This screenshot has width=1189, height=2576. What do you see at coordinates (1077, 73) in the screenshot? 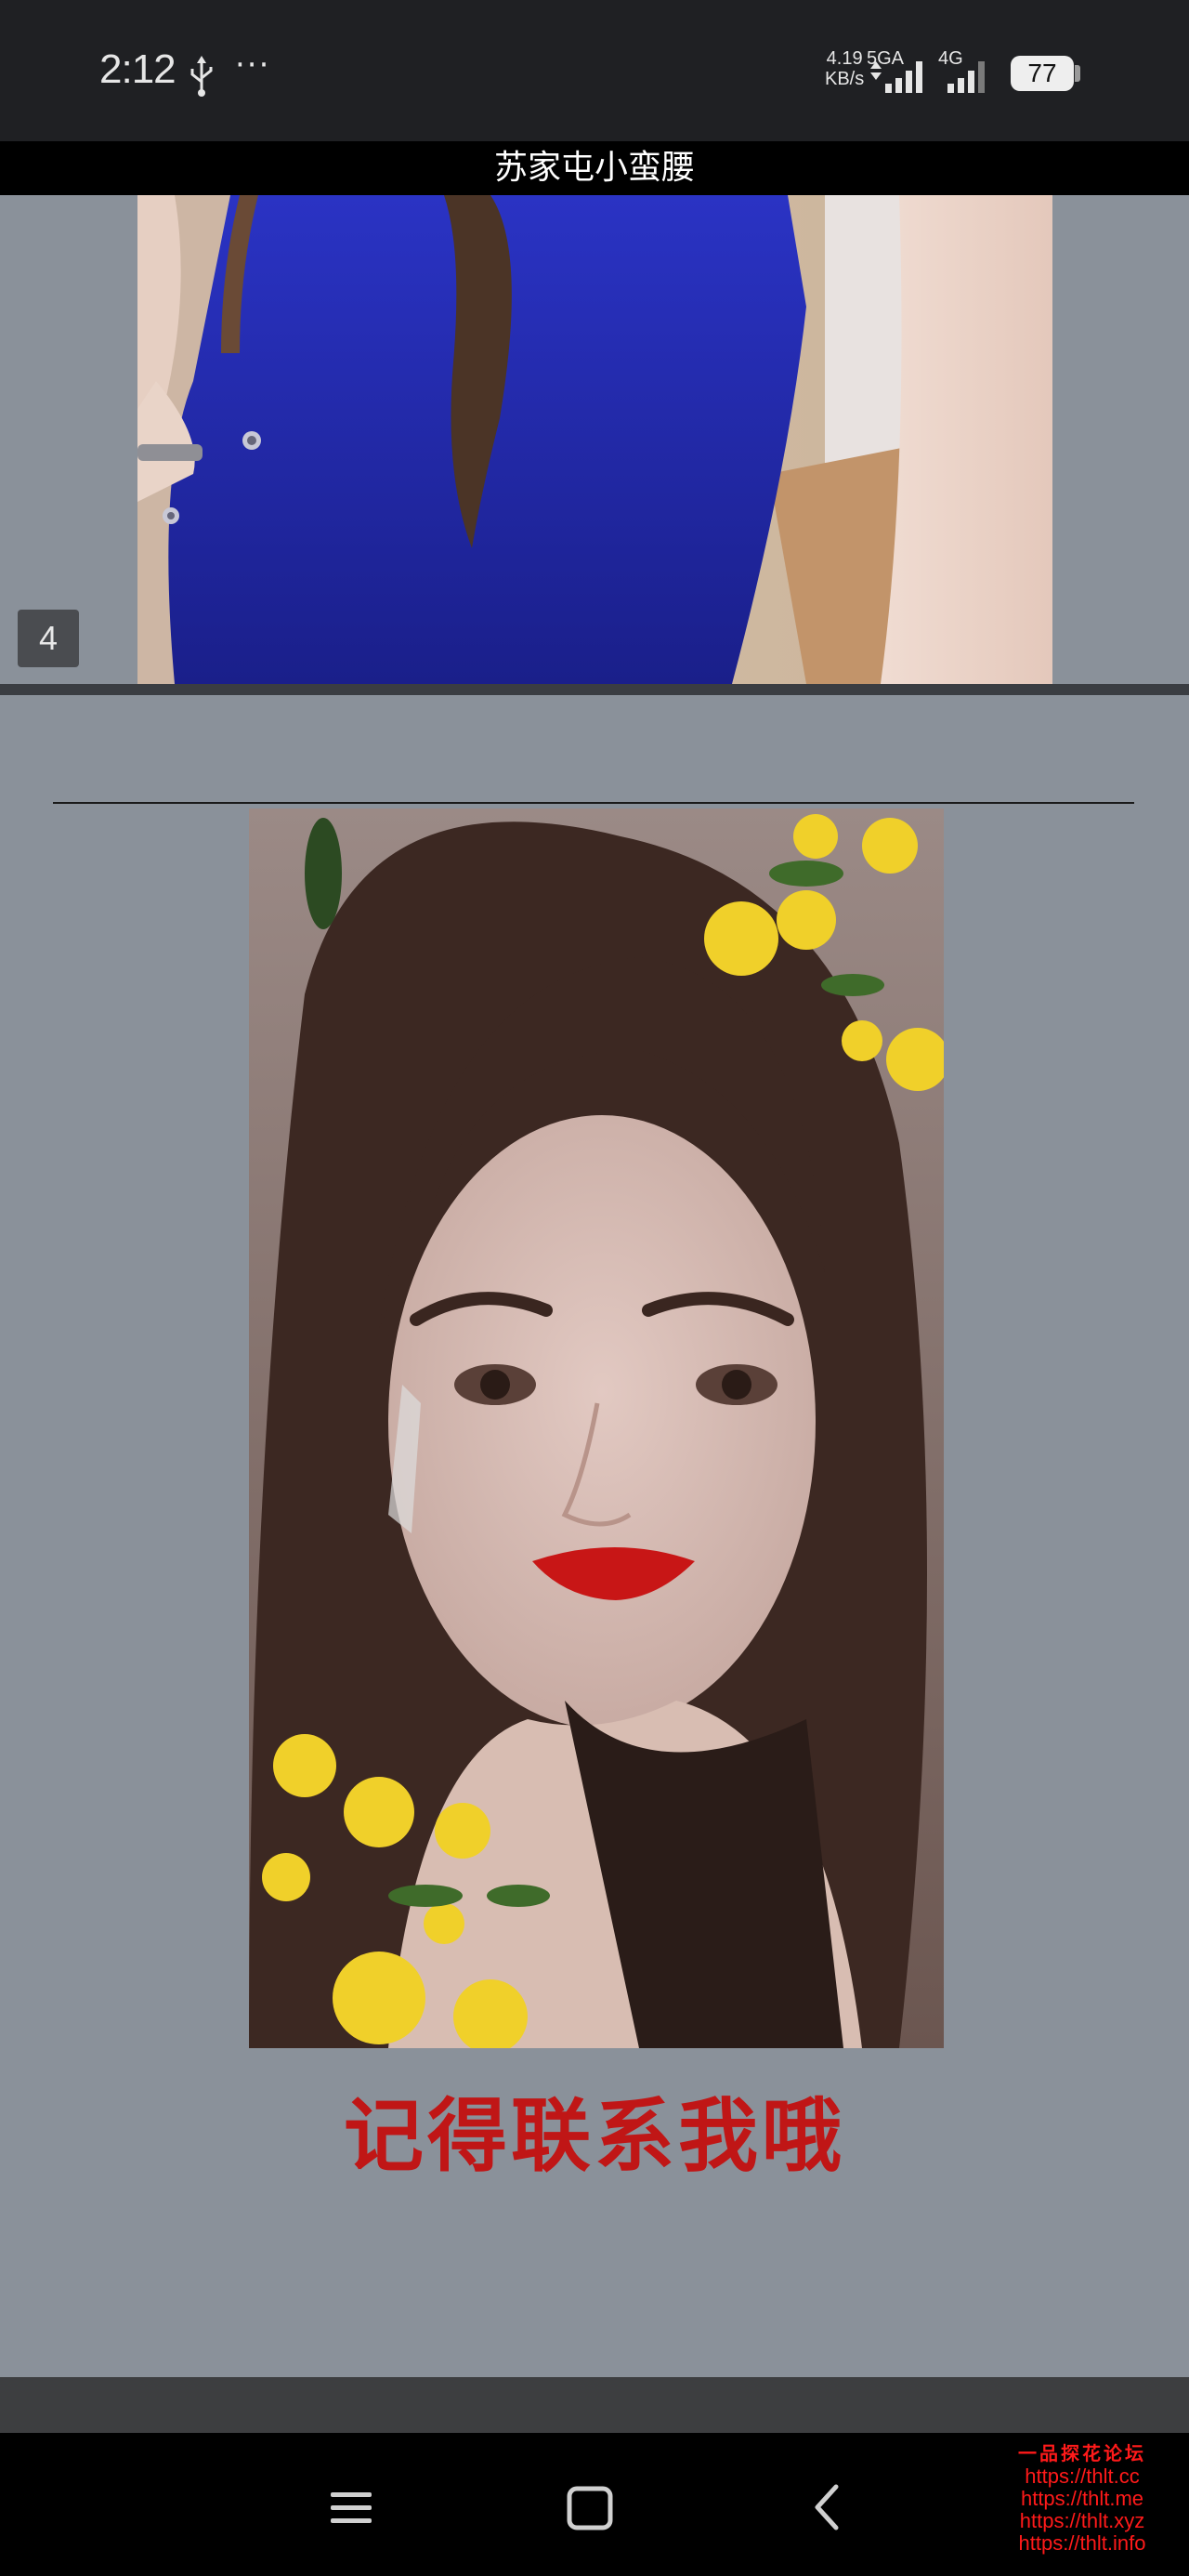
I see `battery-cap` at bounding box center [1077, 73].